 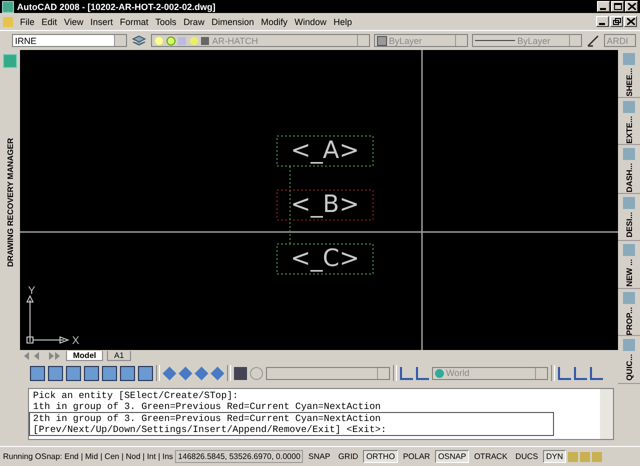 I want to click on attribute-tag: <_C>, so click(x=325, y=258).